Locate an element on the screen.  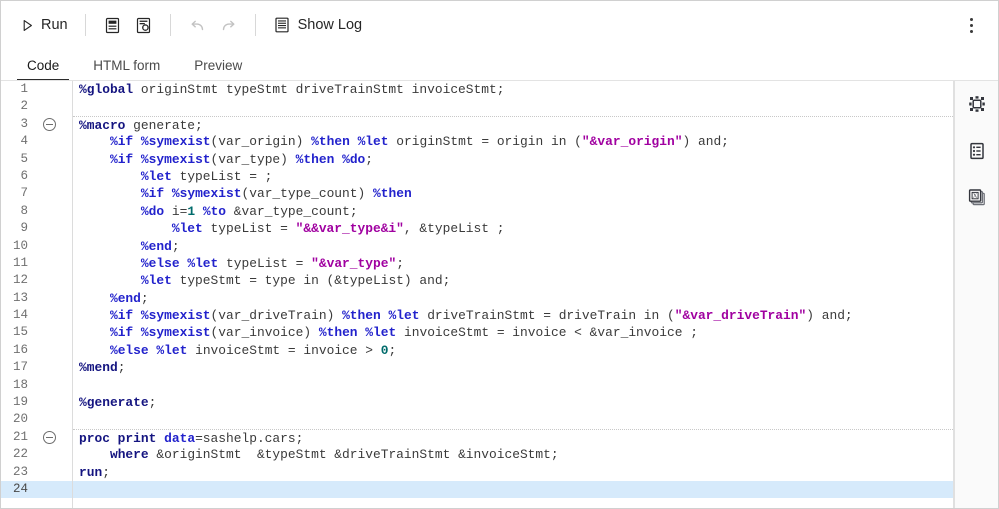
code-token: , &typeList ; is located at coordinates (454, 229).